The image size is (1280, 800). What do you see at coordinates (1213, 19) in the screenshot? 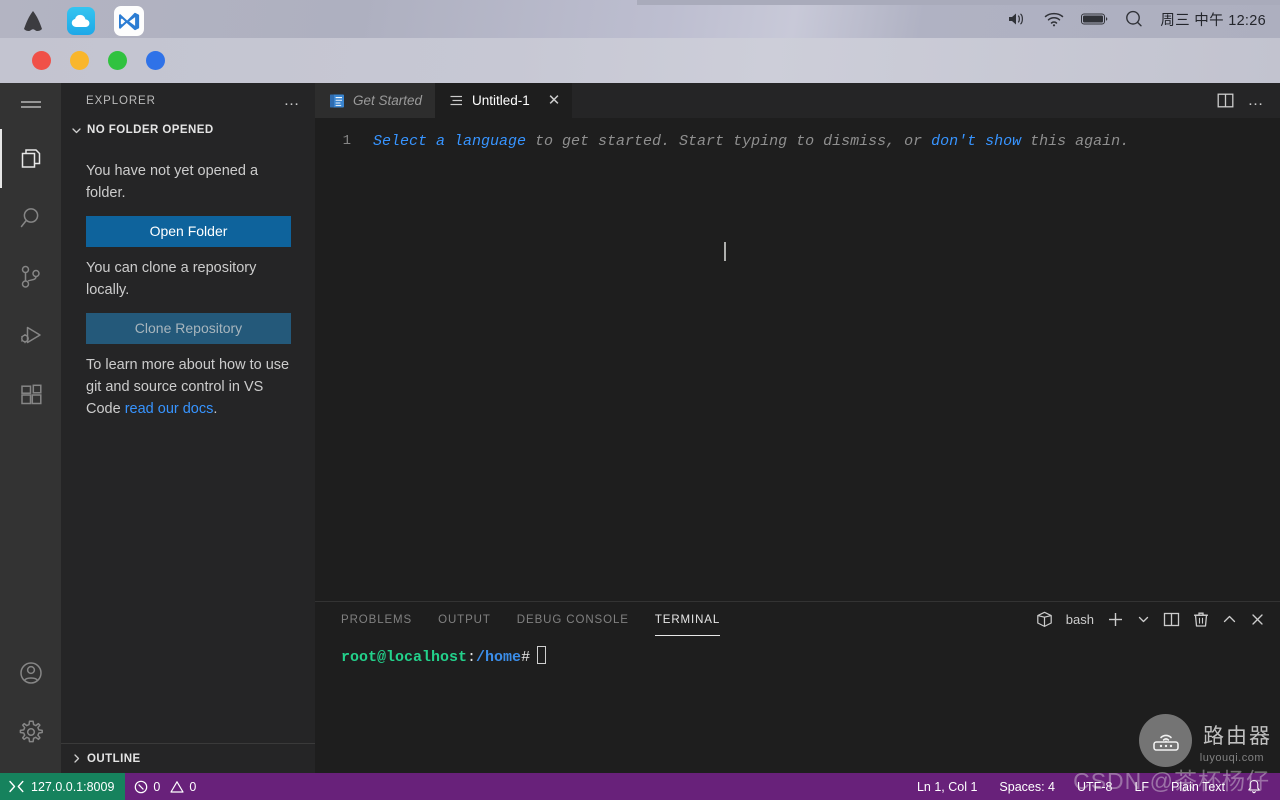
I see `os-clock: 周三 中午 12:26` at bounding box center [1213, 19].